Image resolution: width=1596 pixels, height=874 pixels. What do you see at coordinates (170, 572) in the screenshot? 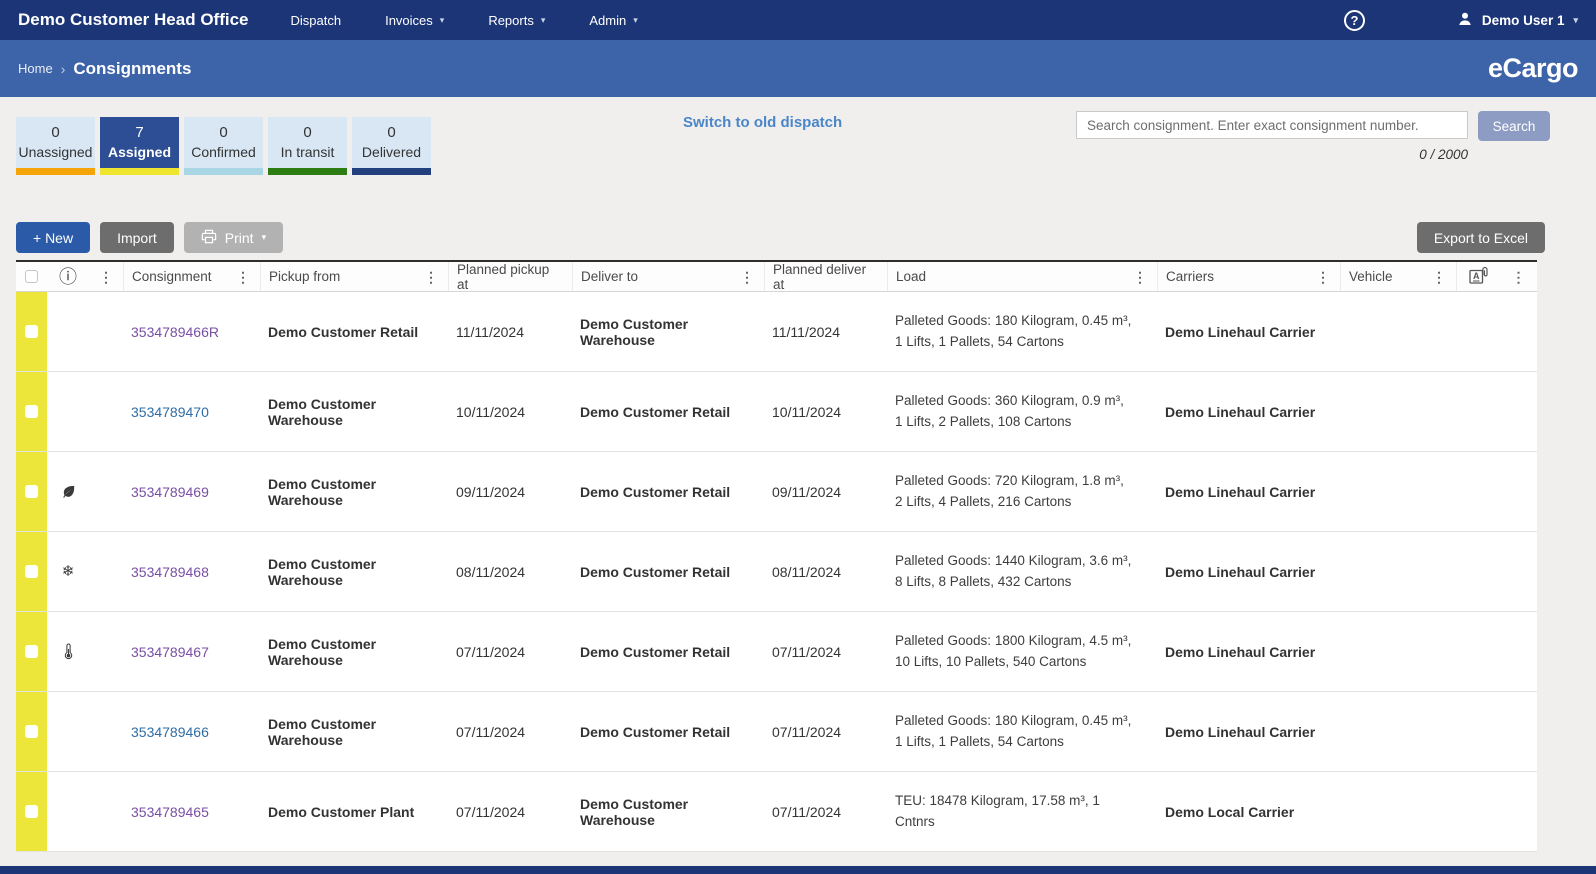
I see `consignment-link: 3534789468` at bounding box center [170, 572].